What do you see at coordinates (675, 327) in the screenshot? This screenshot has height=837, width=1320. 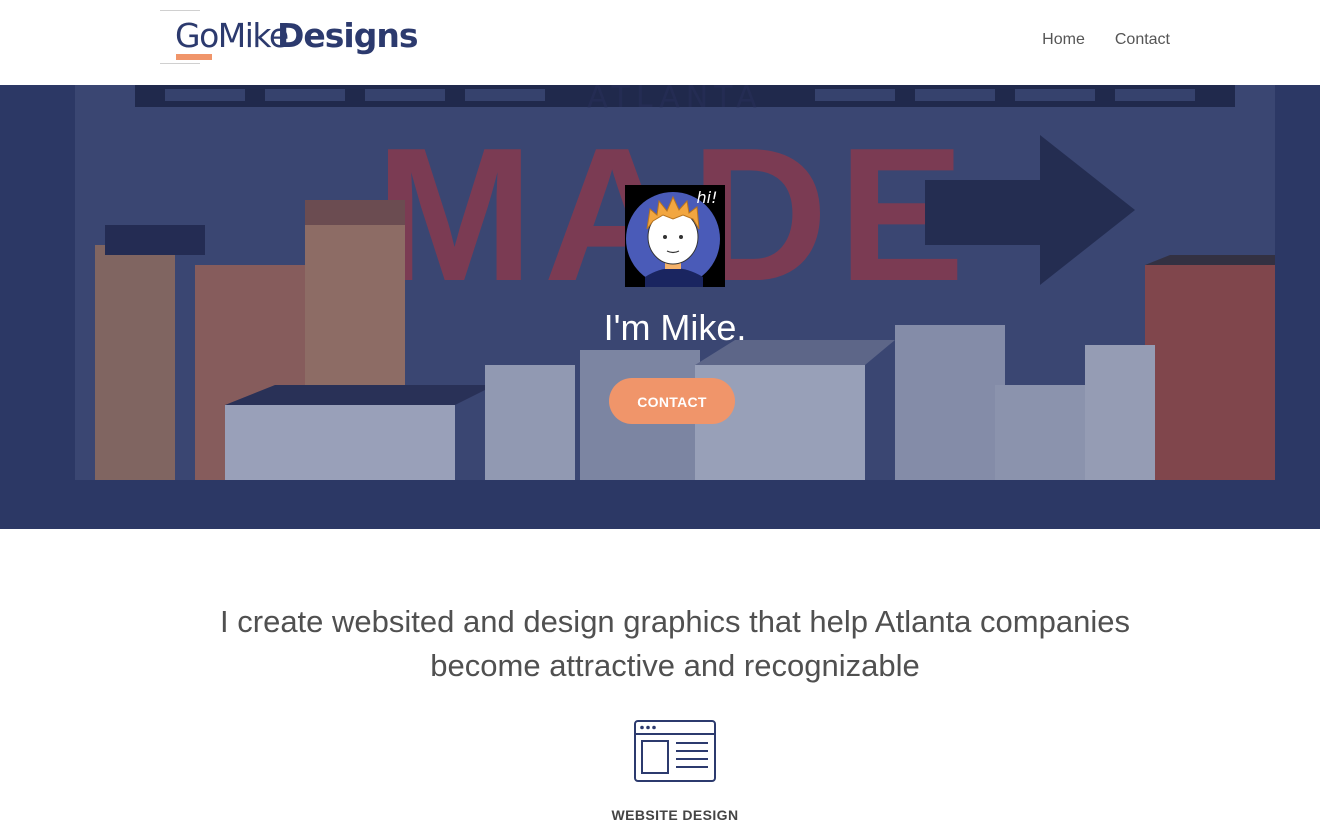 I see `hero-title: I'm Mike.` at bounding box center [675, 327].